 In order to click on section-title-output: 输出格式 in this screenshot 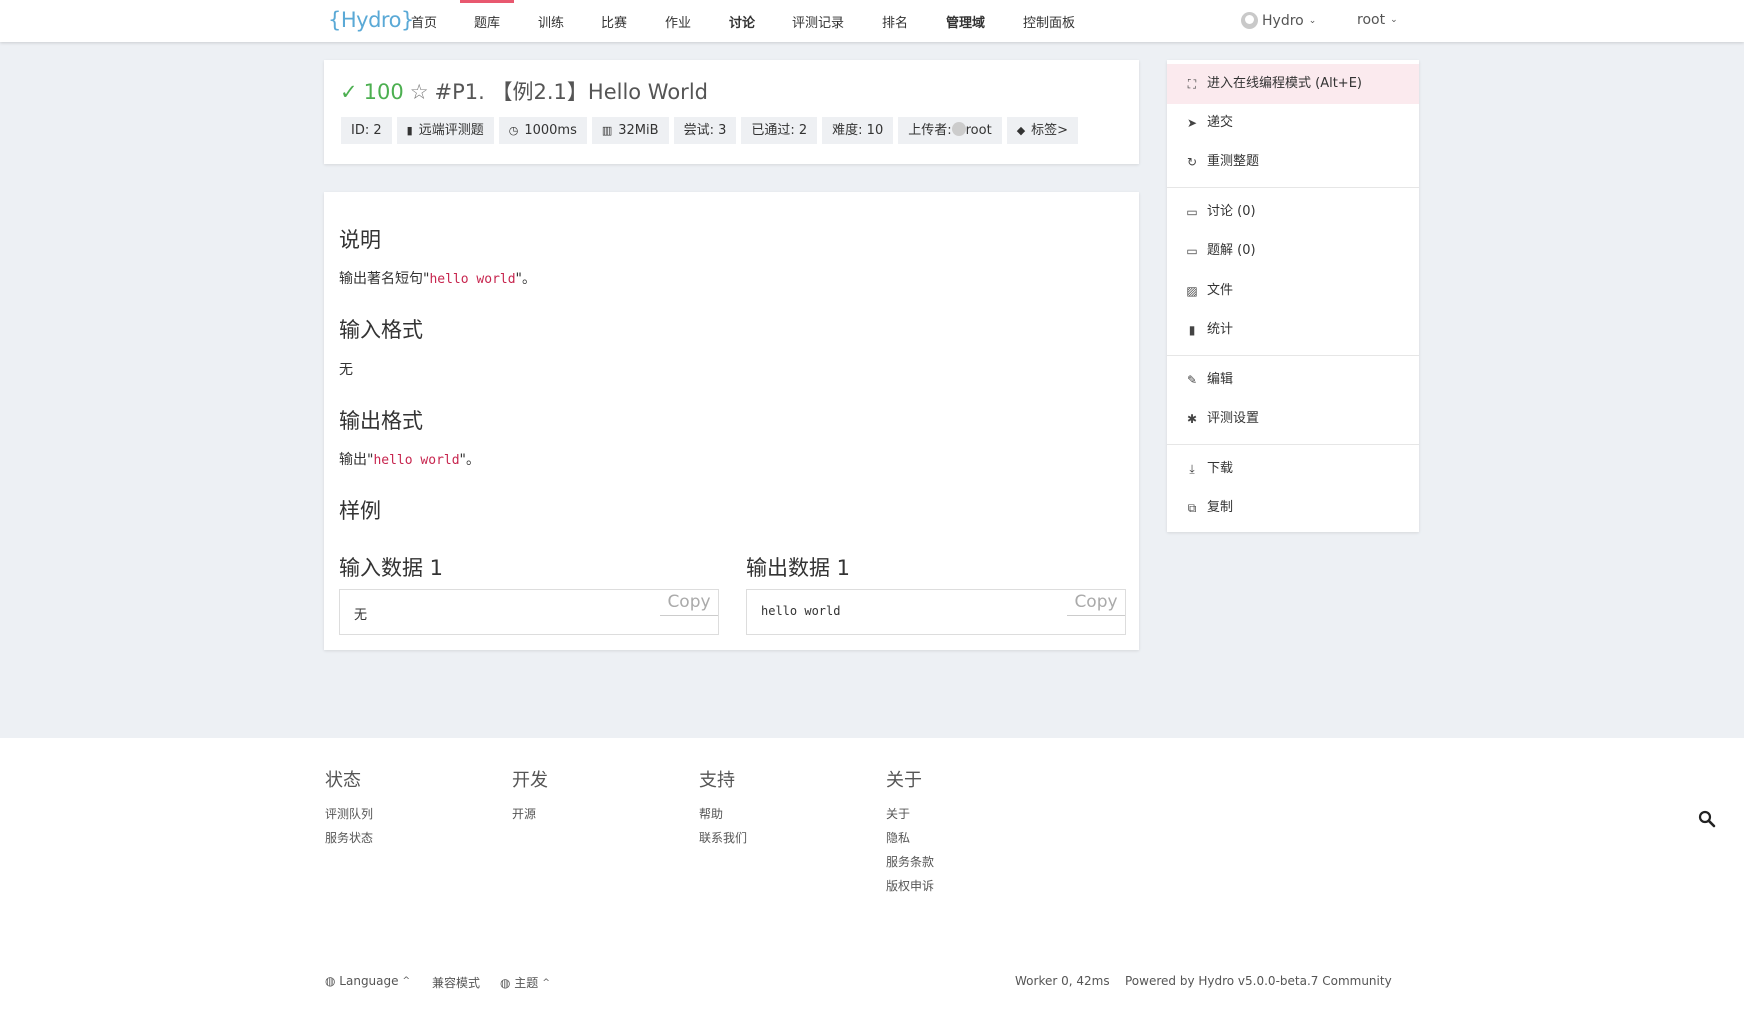, I will do `click(381, 421)`.